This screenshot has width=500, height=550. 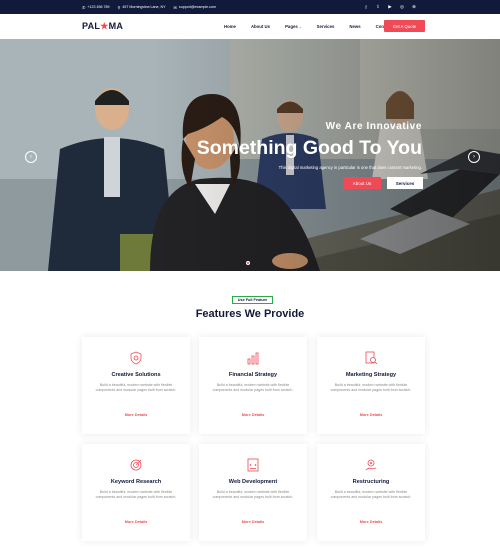 I want to click on mail-icon: ✉, so click(x=175, y=7).